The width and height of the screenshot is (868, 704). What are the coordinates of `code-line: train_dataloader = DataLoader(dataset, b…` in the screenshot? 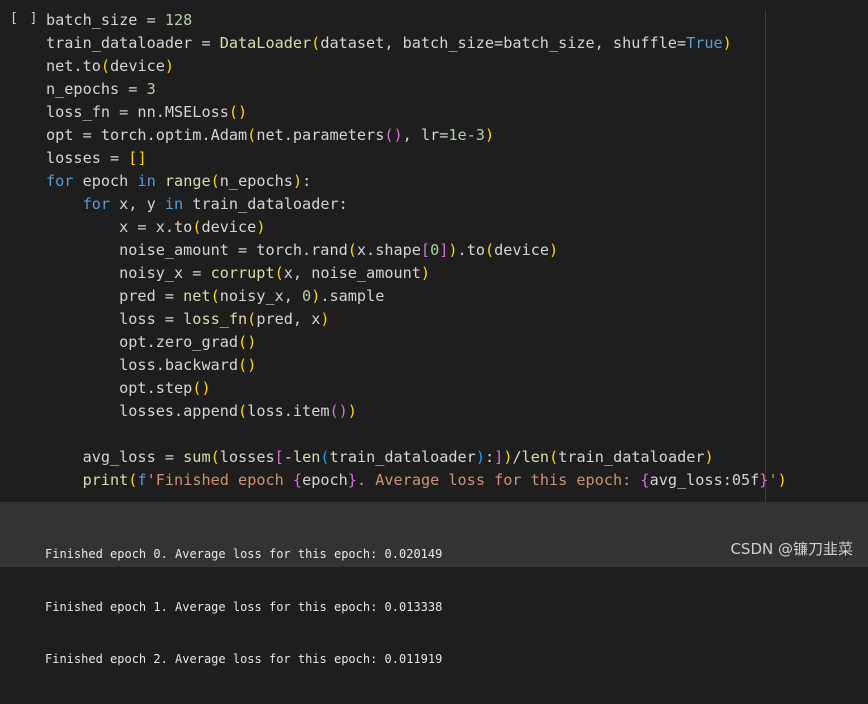 It's located at (416, 43).